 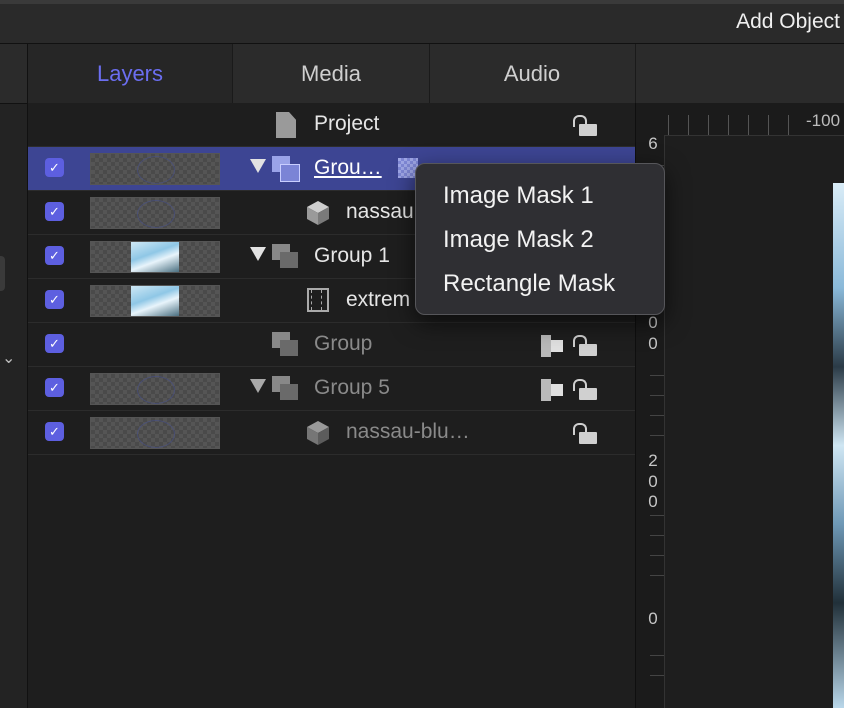 What do you see at coordinates (14, 376) in the screenshot?
I see `left-sidebar-strip: ⌄` at bounding box center [14, 376].